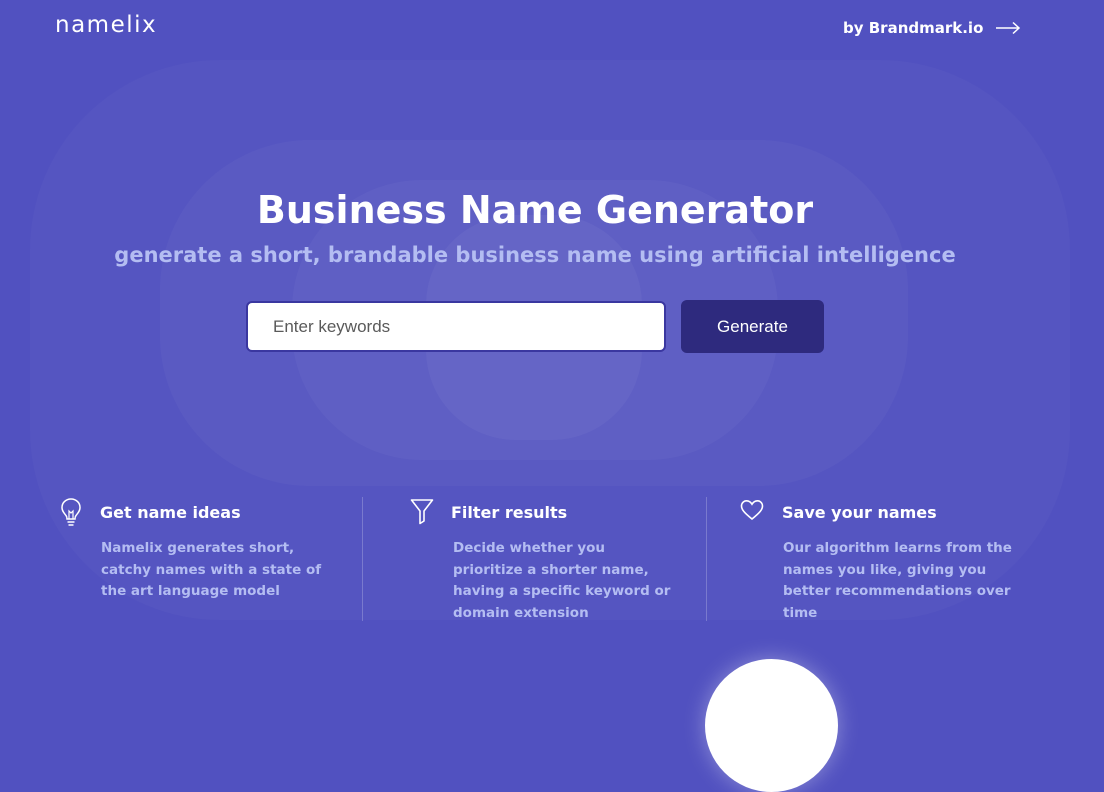 This screenshot has width=1104, height=792. I want to click on brandmark-link-label: by Brandmark.io, so click(913, 28).